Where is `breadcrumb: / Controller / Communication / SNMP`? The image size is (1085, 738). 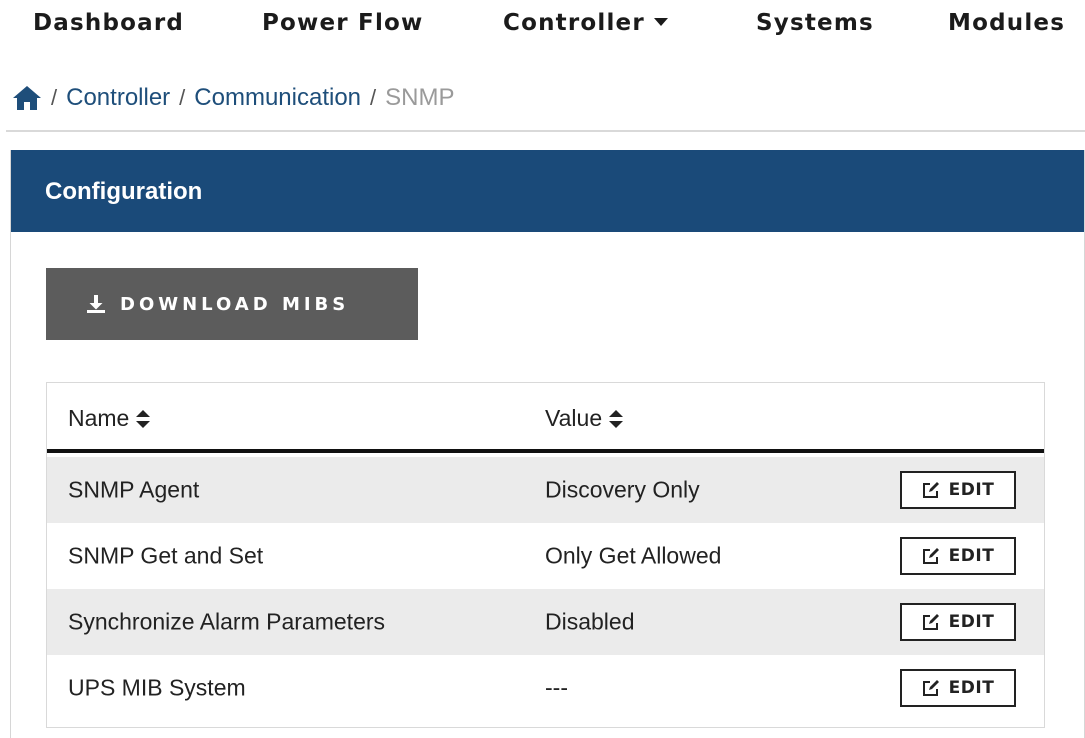 breadcrumb: / Controller / Communication / SNMP is located at coordinates (233, 98).